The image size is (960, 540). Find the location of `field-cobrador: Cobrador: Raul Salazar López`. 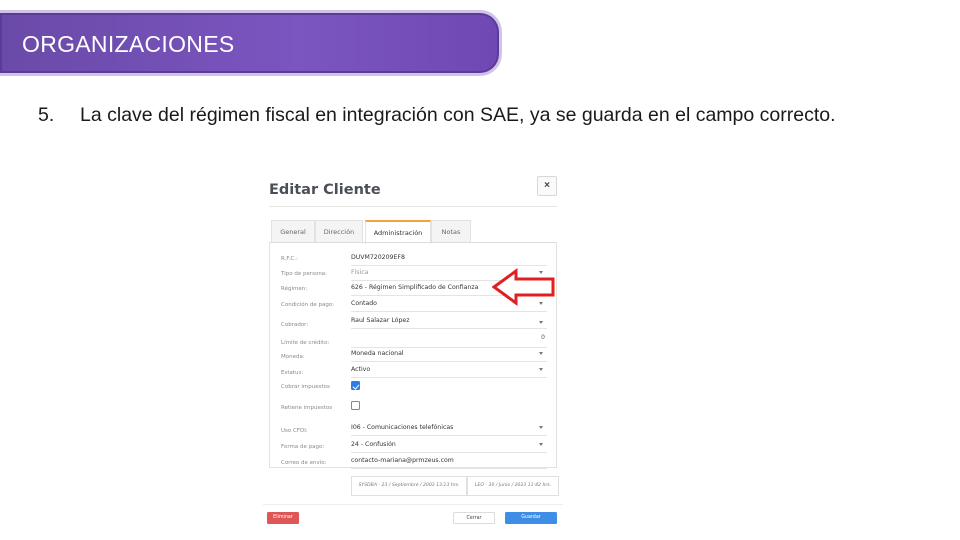

field-cobrador: Cobrador: Raul Salazar López is located at coordinates (415, 323).